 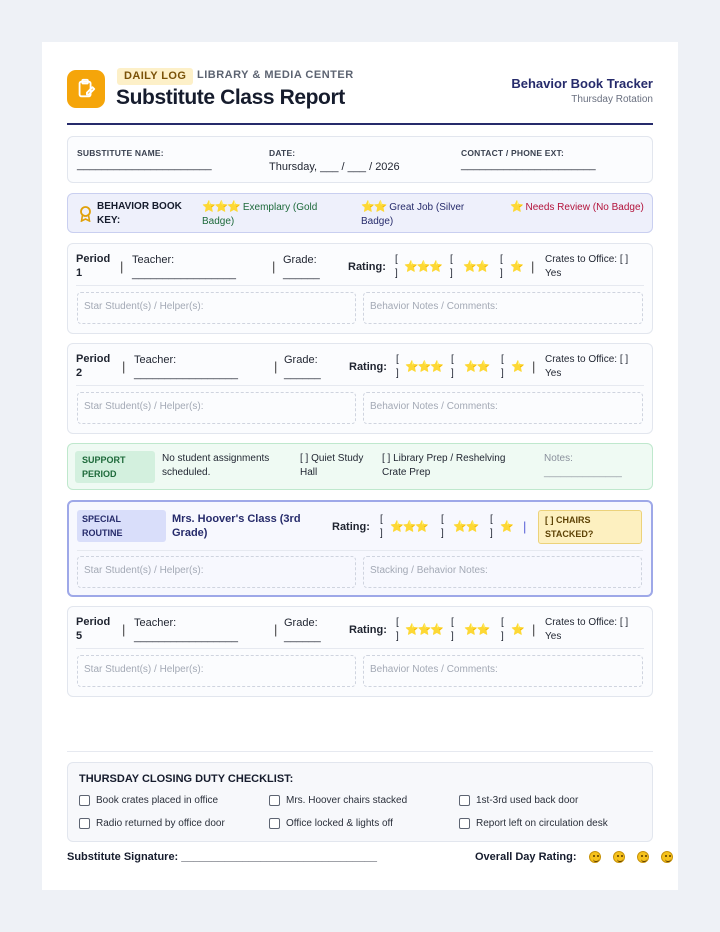 I want to click on checklist-item: Radio returned by office door, so click(x=152, y=823).